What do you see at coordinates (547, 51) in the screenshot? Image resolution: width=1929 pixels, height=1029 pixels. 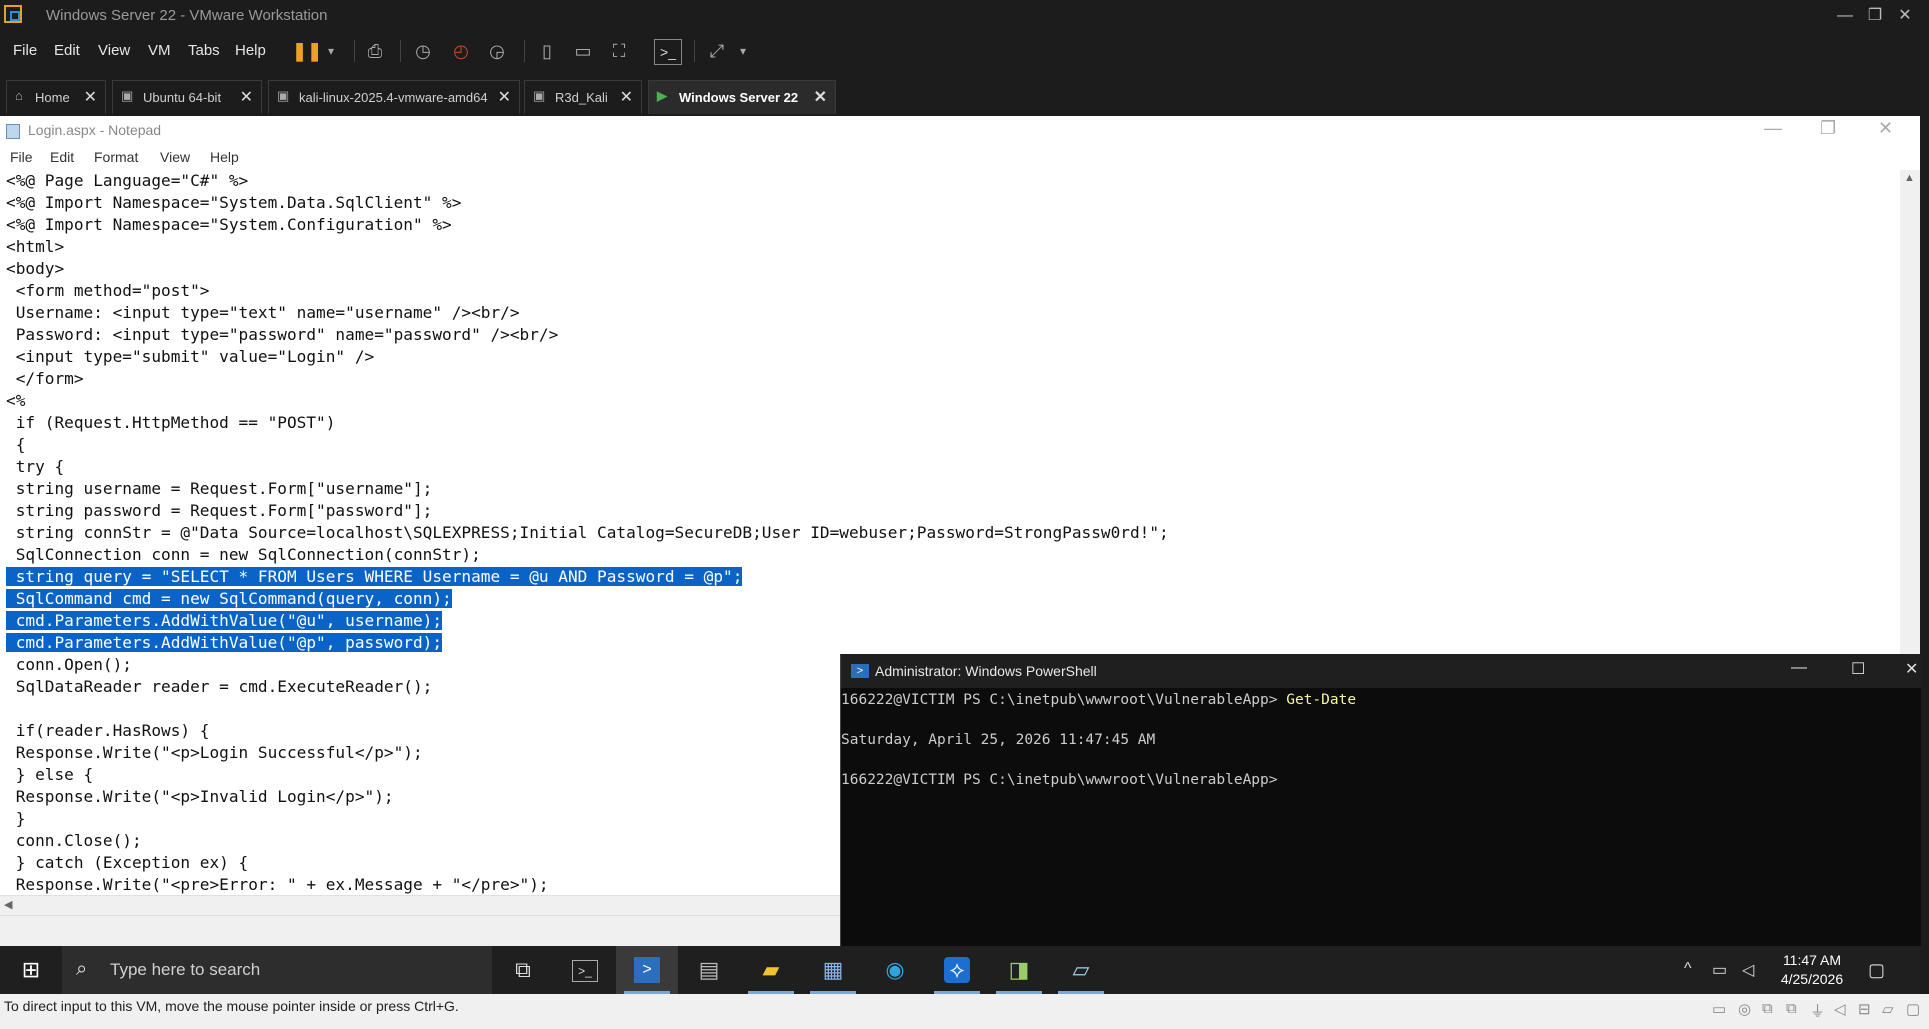 I see `library-view-icon: ▯` at bounding box center [547, 51].